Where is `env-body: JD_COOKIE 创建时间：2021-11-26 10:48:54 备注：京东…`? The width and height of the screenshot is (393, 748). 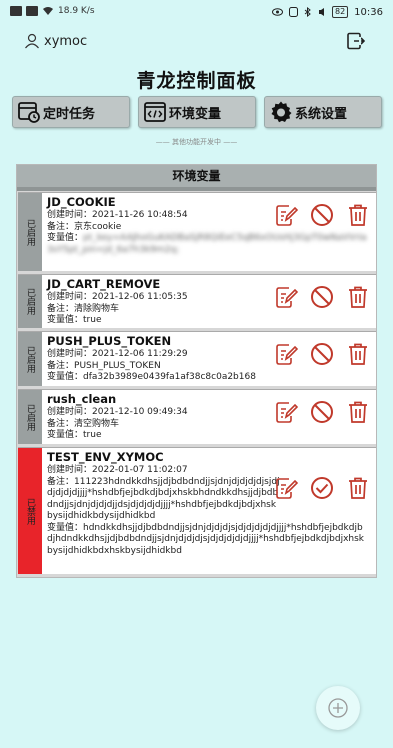
env-body: JD_COOKIE 创建时间：2021-11-26 10:48:54 备注：京东… is located at coordinates (209, 232).